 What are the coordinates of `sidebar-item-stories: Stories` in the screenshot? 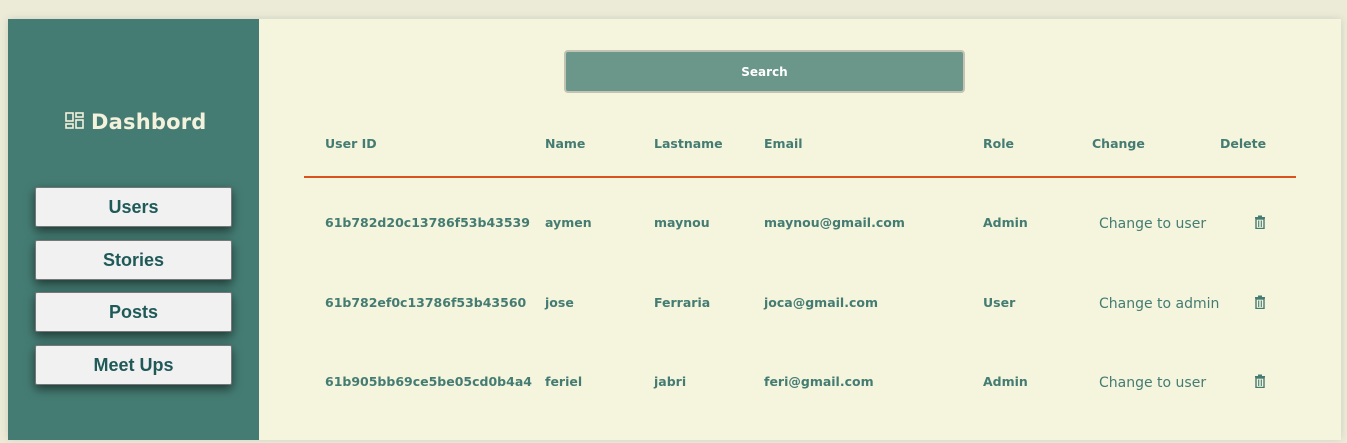 It's located at (133, 260).